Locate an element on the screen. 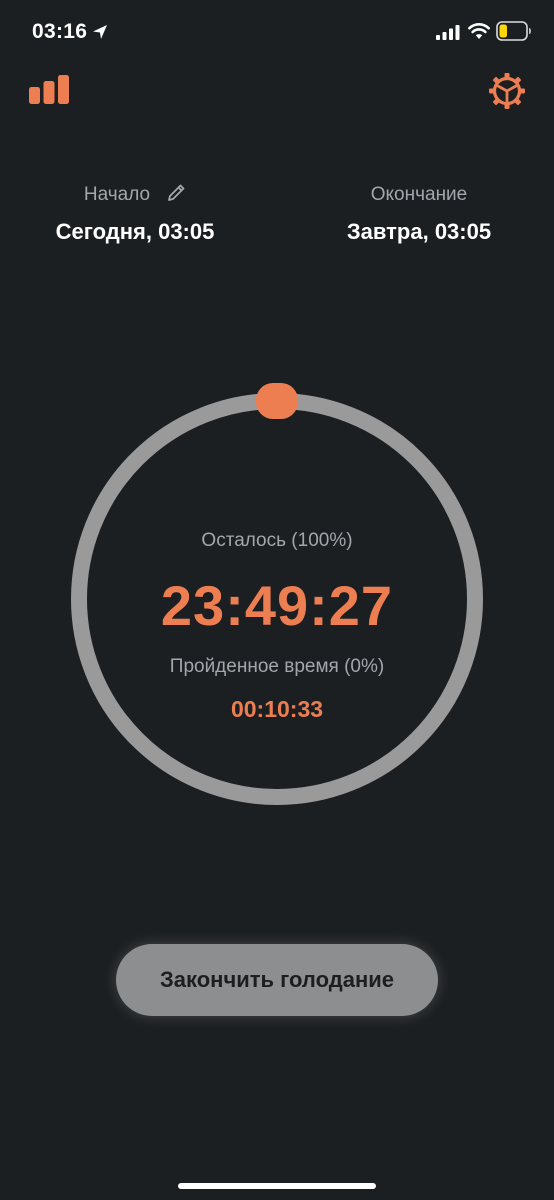 This screenshot has width=554, height=1200. home-indicator is located at coordinates (277, 1186).